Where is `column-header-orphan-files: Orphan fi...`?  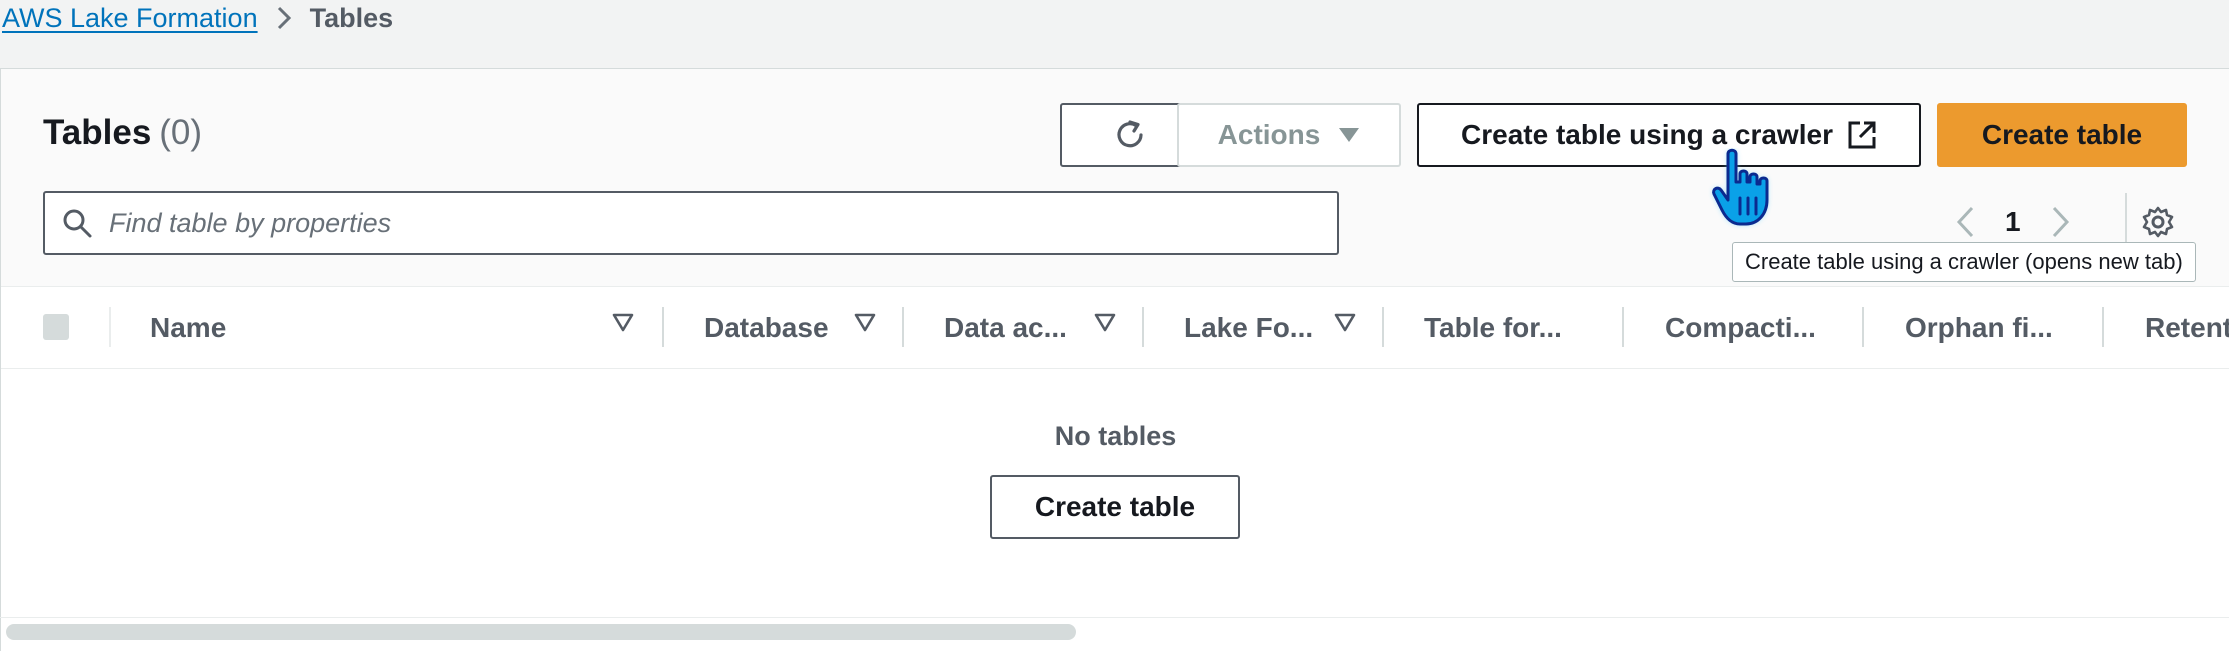 column-header-orphan-files: Orphan fi... is located at coordinates (2005, 327).